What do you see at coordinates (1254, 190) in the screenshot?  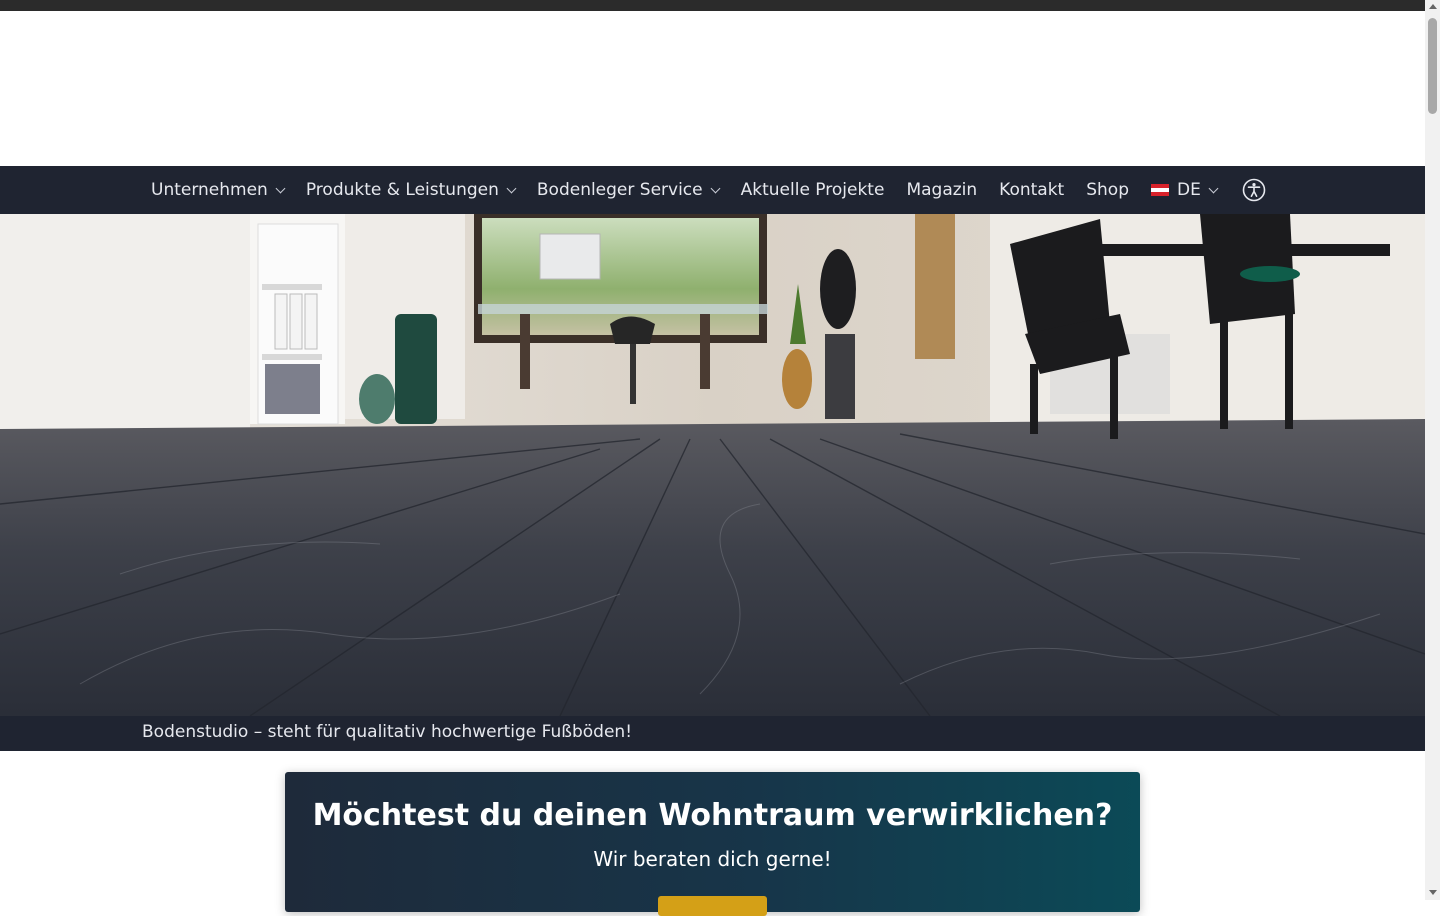 I see `accessibility-icon` at bounding box center [1254, 190].